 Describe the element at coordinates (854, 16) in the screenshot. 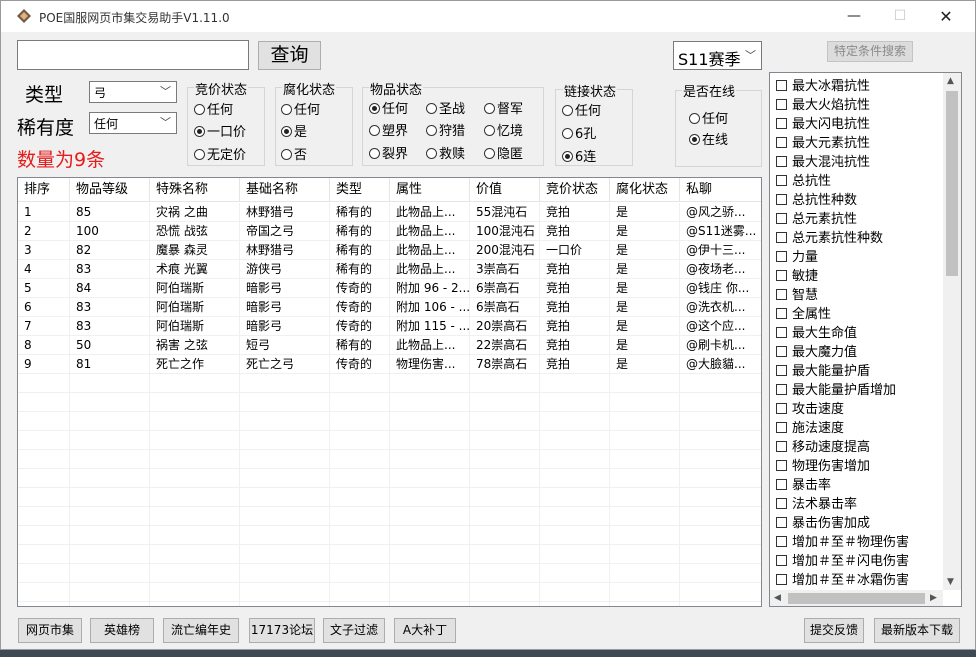

I see `minimize-button: —` at that location.